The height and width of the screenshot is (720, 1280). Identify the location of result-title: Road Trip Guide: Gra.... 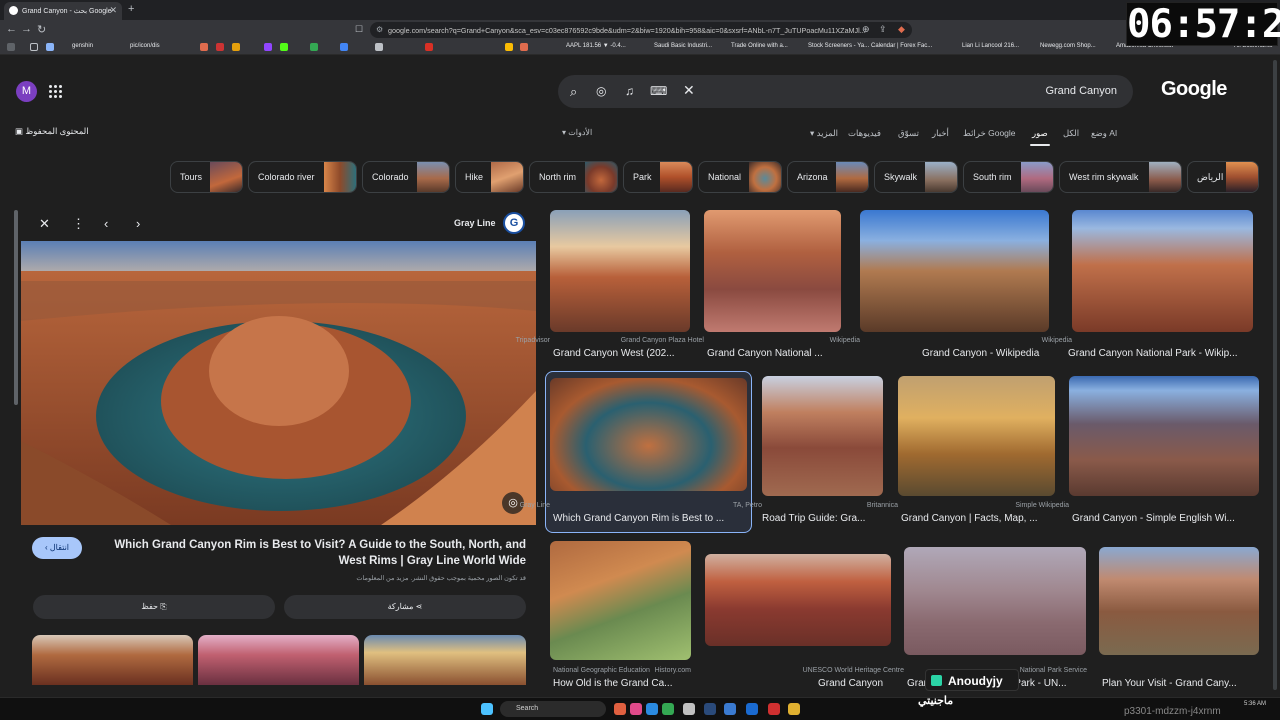
(822, 518).